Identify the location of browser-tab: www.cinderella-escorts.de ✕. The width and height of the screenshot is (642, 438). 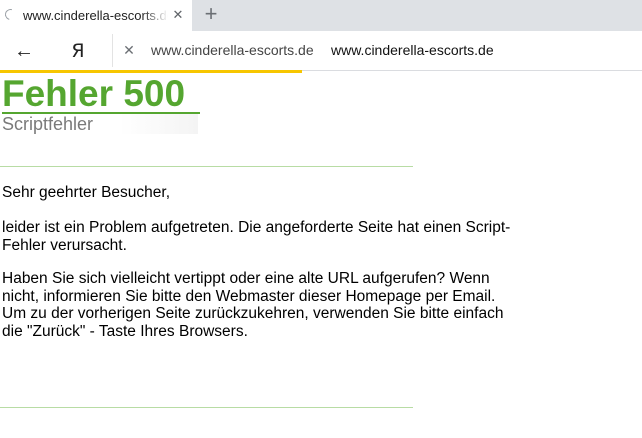
(96, 15).